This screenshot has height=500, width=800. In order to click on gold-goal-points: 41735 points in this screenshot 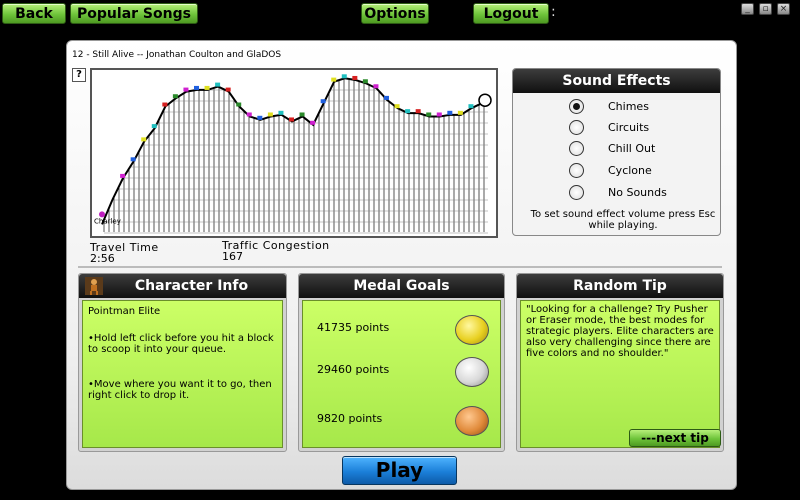, I will do `click(353, 327)`.